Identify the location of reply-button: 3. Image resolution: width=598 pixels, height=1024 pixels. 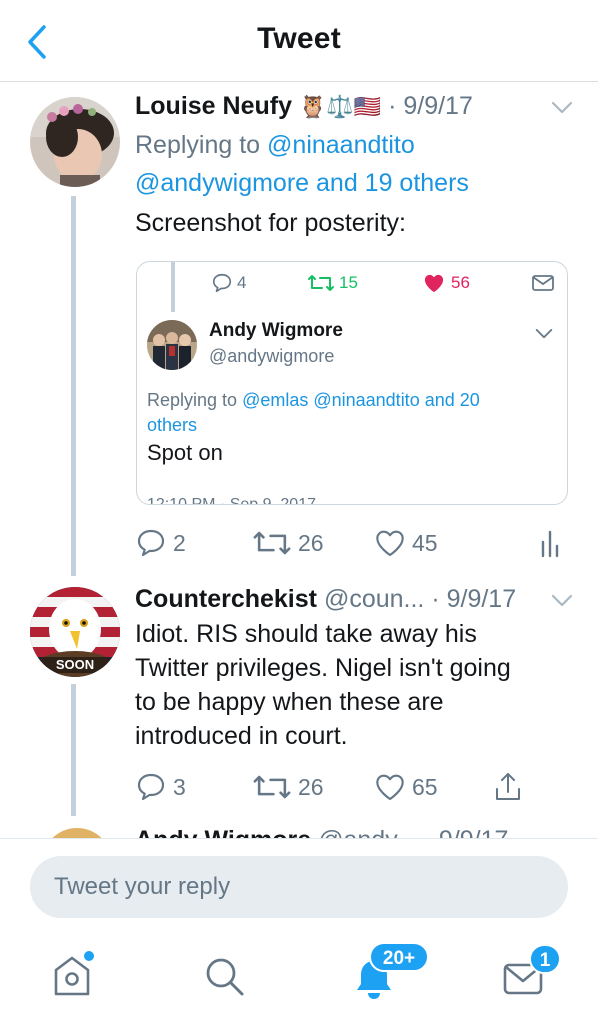
(160, 787).